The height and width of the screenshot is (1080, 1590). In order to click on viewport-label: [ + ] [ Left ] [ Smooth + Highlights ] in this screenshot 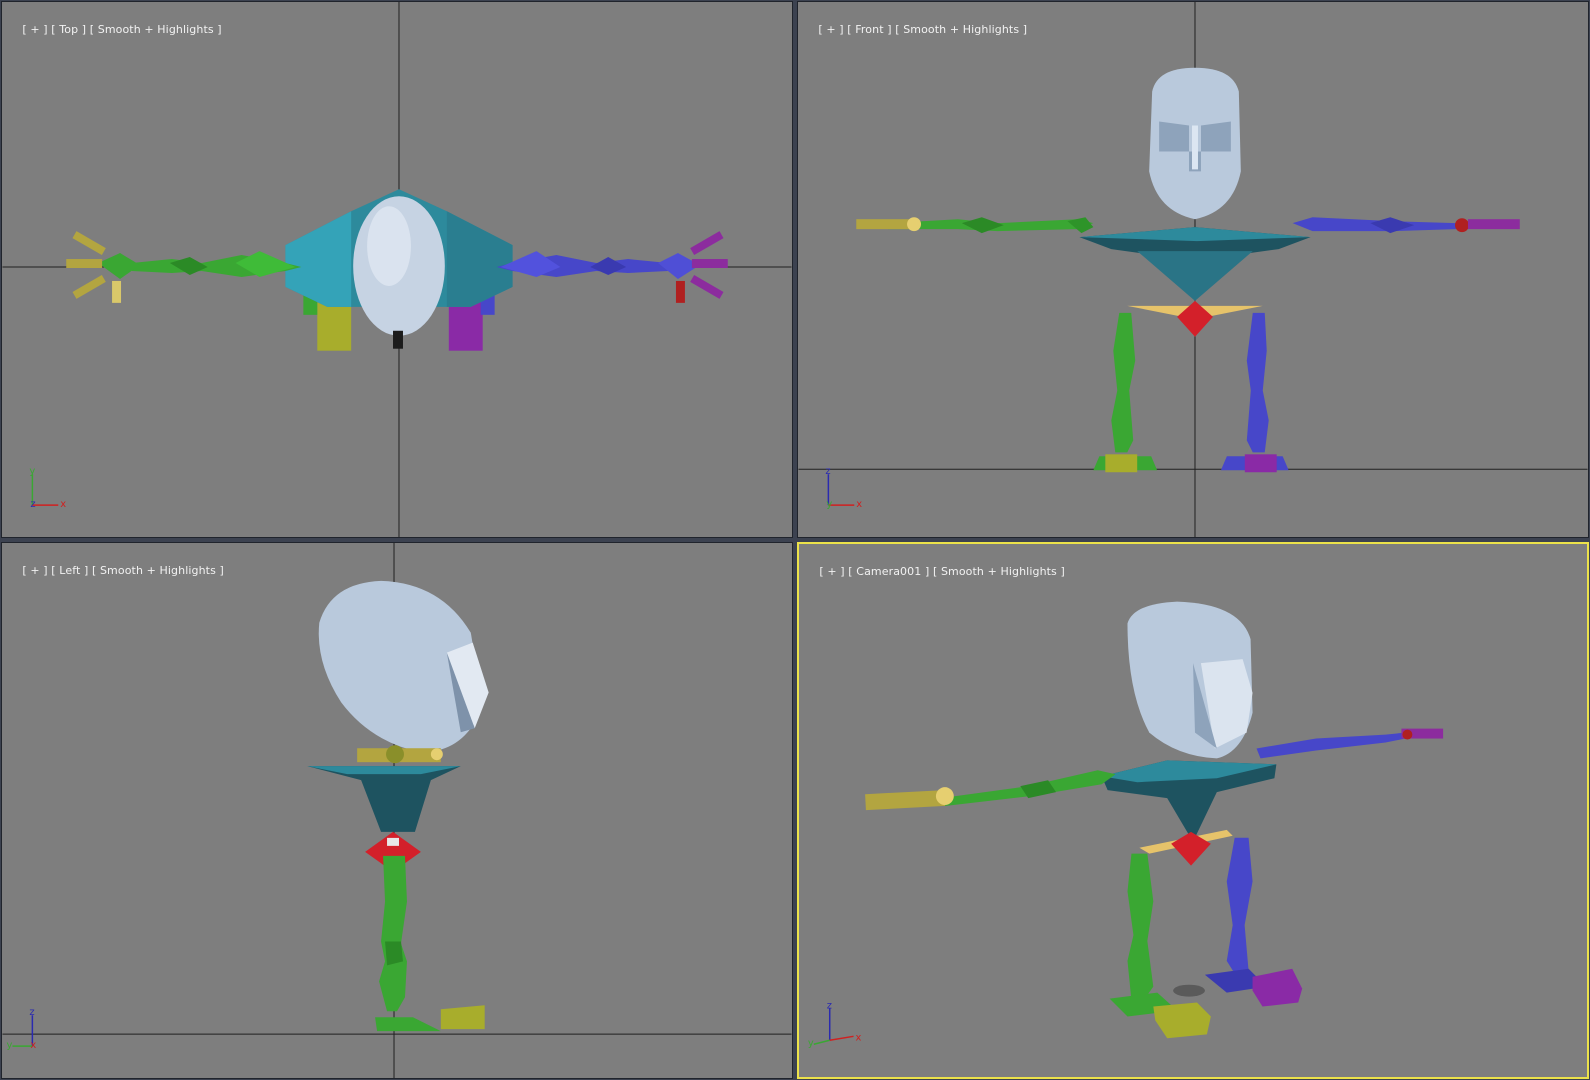, I will do `click(116, 570)`.